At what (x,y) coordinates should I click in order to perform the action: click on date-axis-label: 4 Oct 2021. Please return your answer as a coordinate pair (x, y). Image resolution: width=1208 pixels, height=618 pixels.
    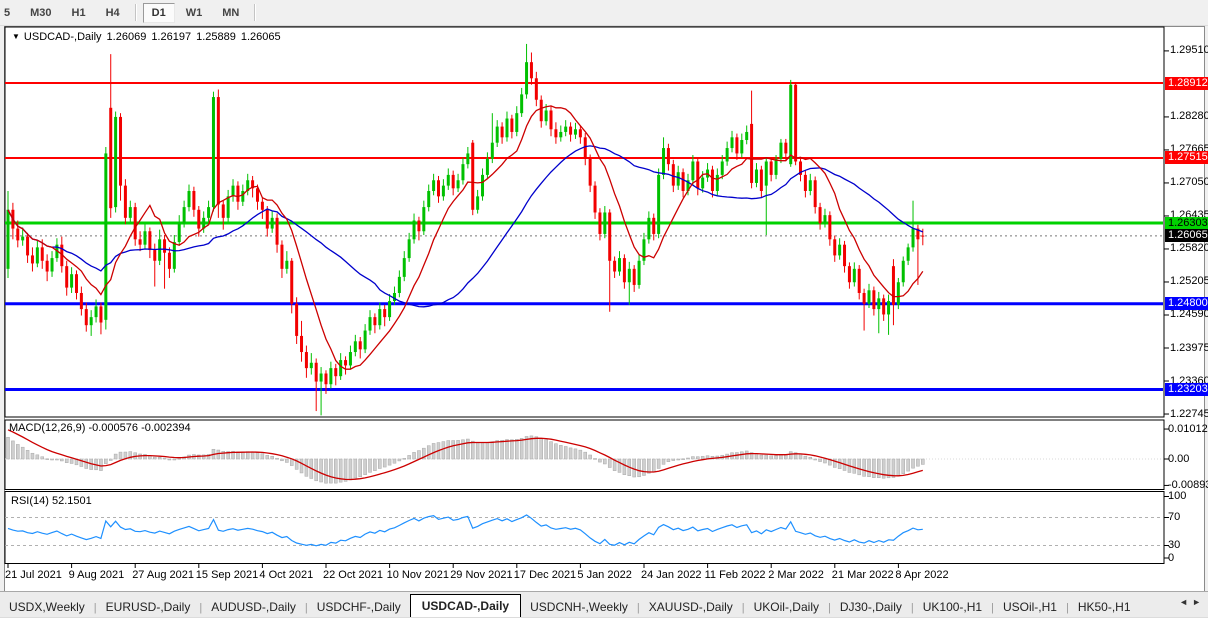
    Looking at the image, I should click on (286, 575).